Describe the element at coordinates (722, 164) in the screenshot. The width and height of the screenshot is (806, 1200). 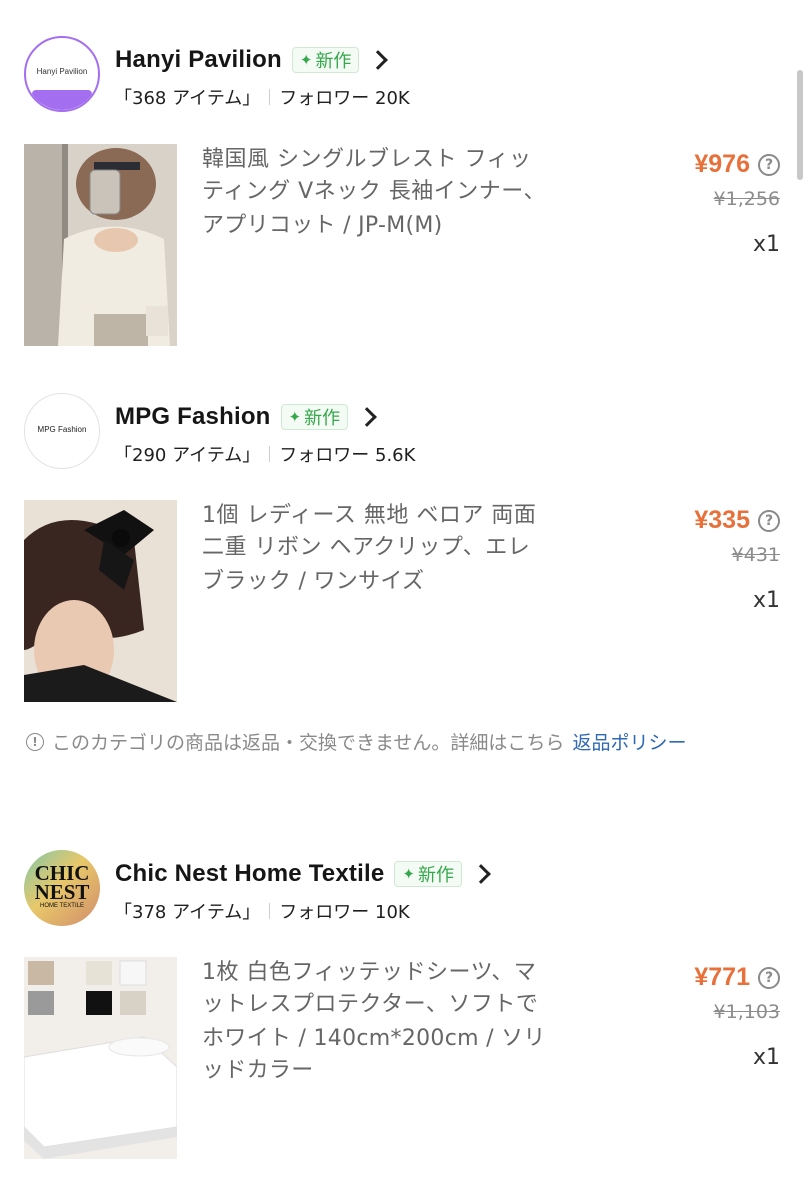
I see `product-price: ¥976` at that location.